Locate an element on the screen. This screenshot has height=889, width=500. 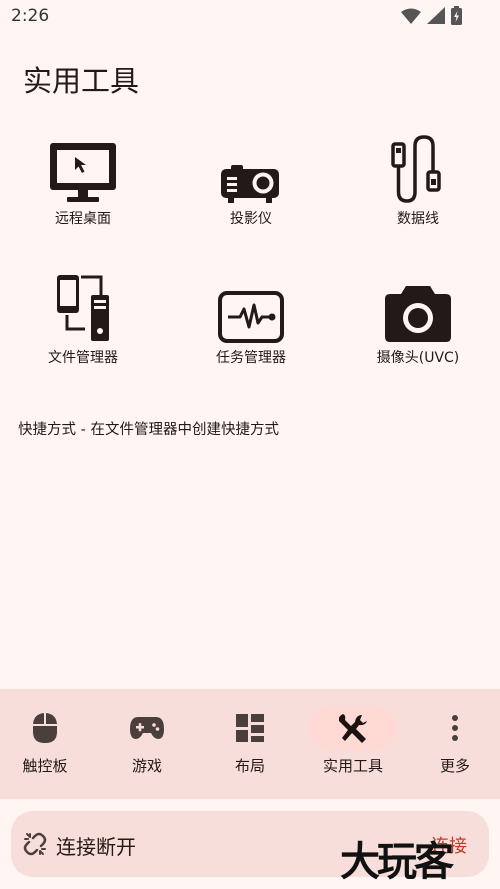
tool-remote-desktop: 远程桌面 is located at coordinates (83, 181).